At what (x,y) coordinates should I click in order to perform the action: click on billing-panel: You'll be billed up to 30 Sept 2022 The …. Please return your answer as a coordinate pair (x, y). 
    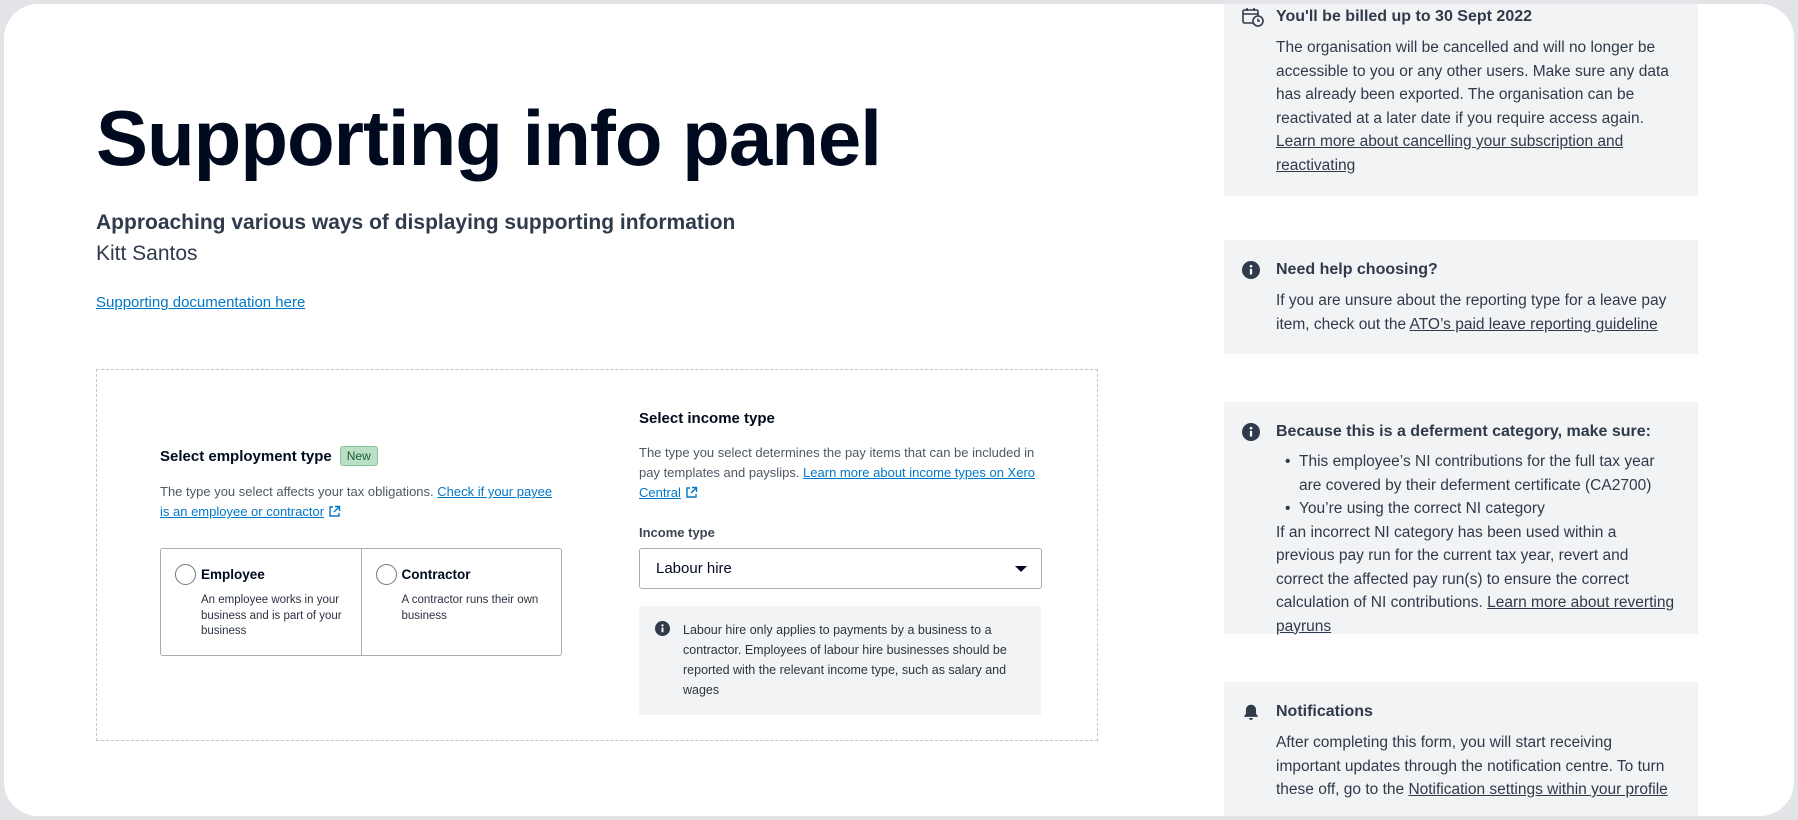
    Looking at the image, I should click on (1461, 100).